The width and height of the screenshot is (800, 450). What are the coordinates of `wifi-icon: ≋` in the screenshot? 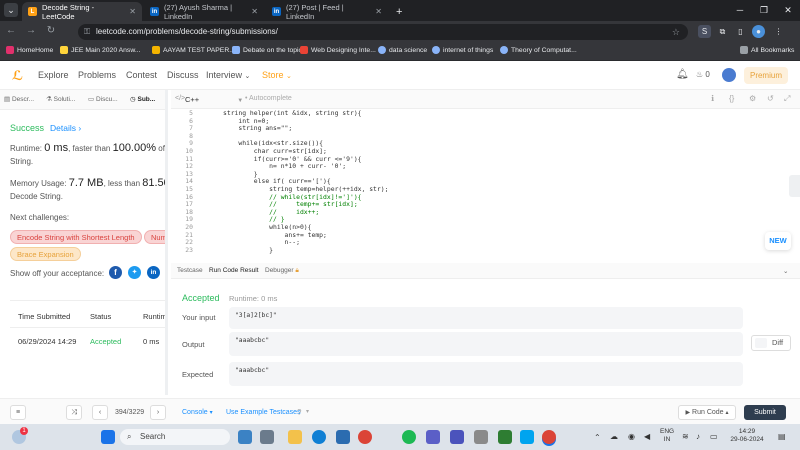 It's located at (685, 436).